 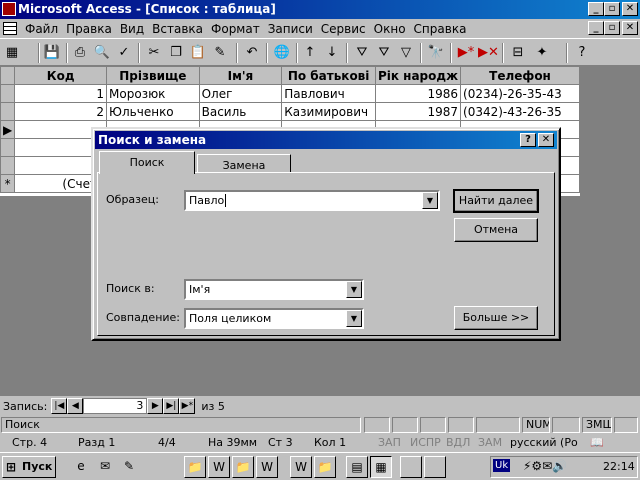 What do you see at coordinates (328, 111) in the screenshot?
I see `table-cell: Казимирович` at bounding box center [328, 111].